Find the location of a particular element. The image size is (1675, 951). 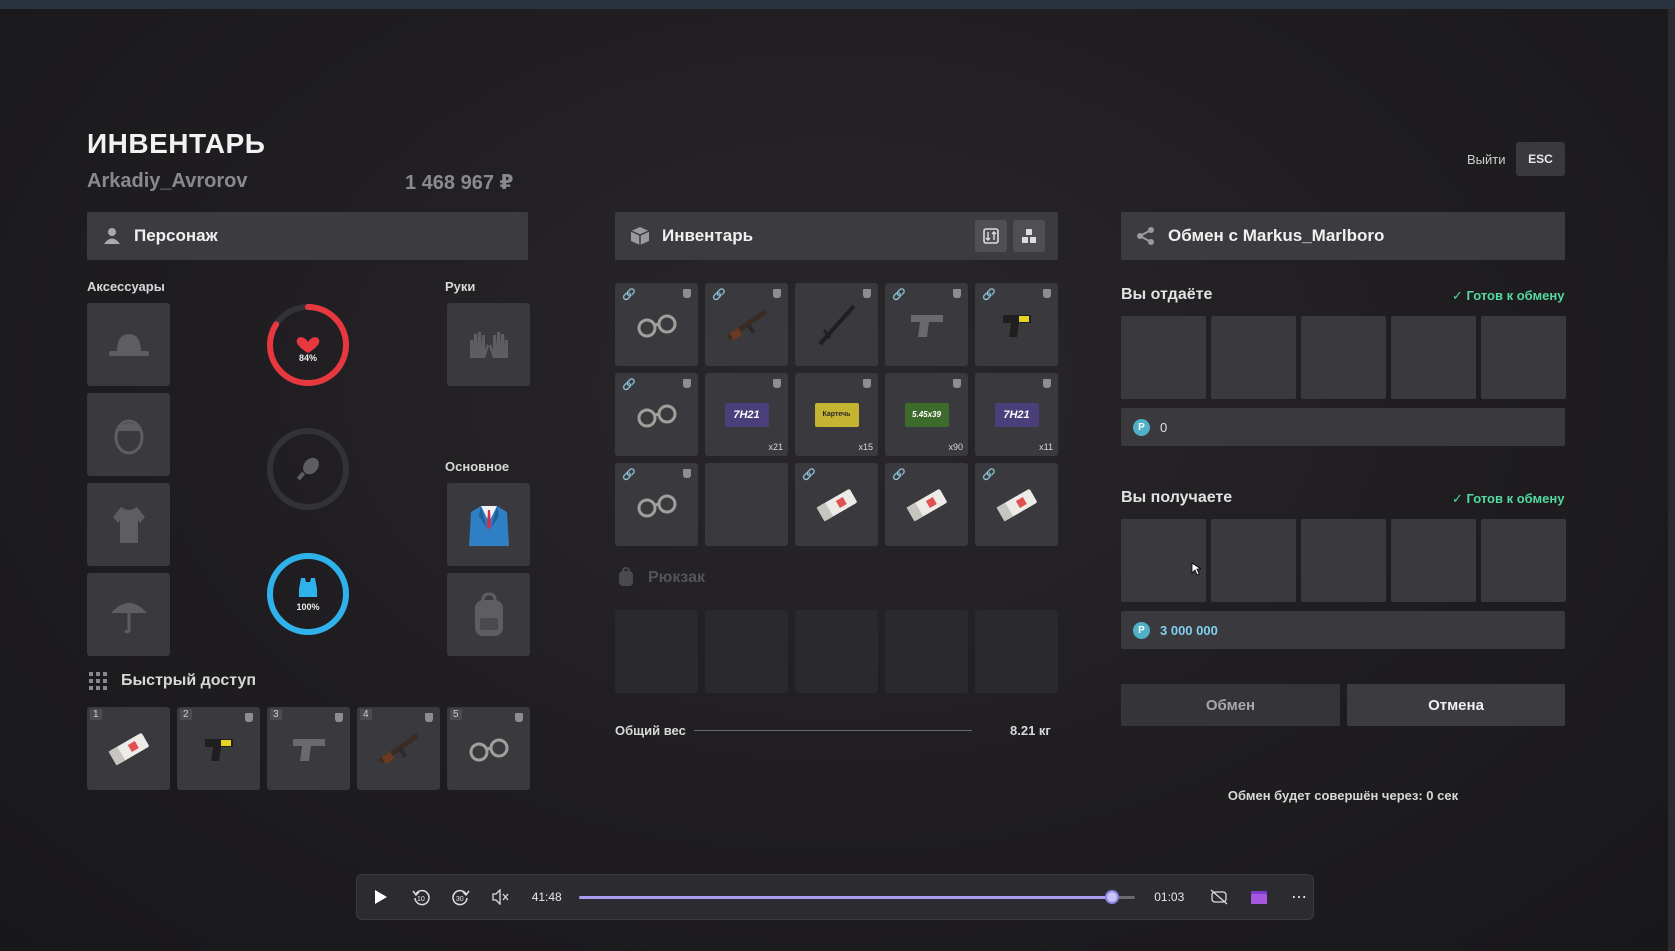

inventory-slot: Картечь x15 is located at coordinates (836, 414).